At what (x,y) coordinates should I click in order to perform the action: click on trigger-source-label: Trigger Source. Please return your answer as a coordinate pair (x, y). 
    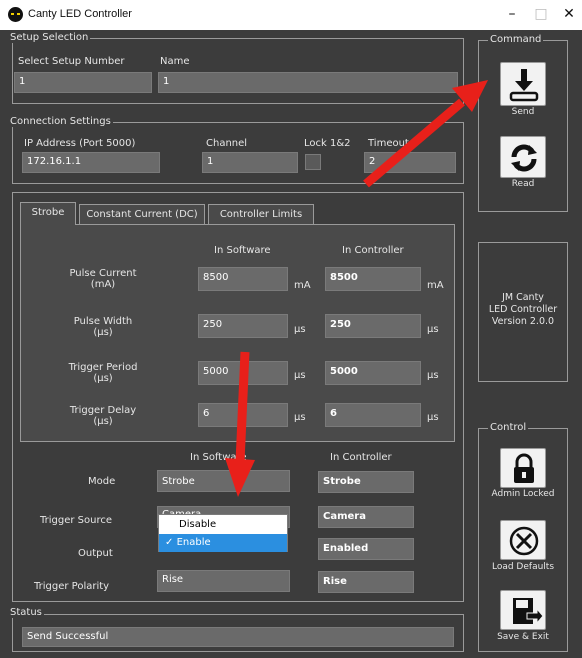
    Looking at the image, I should click on (76, 520).